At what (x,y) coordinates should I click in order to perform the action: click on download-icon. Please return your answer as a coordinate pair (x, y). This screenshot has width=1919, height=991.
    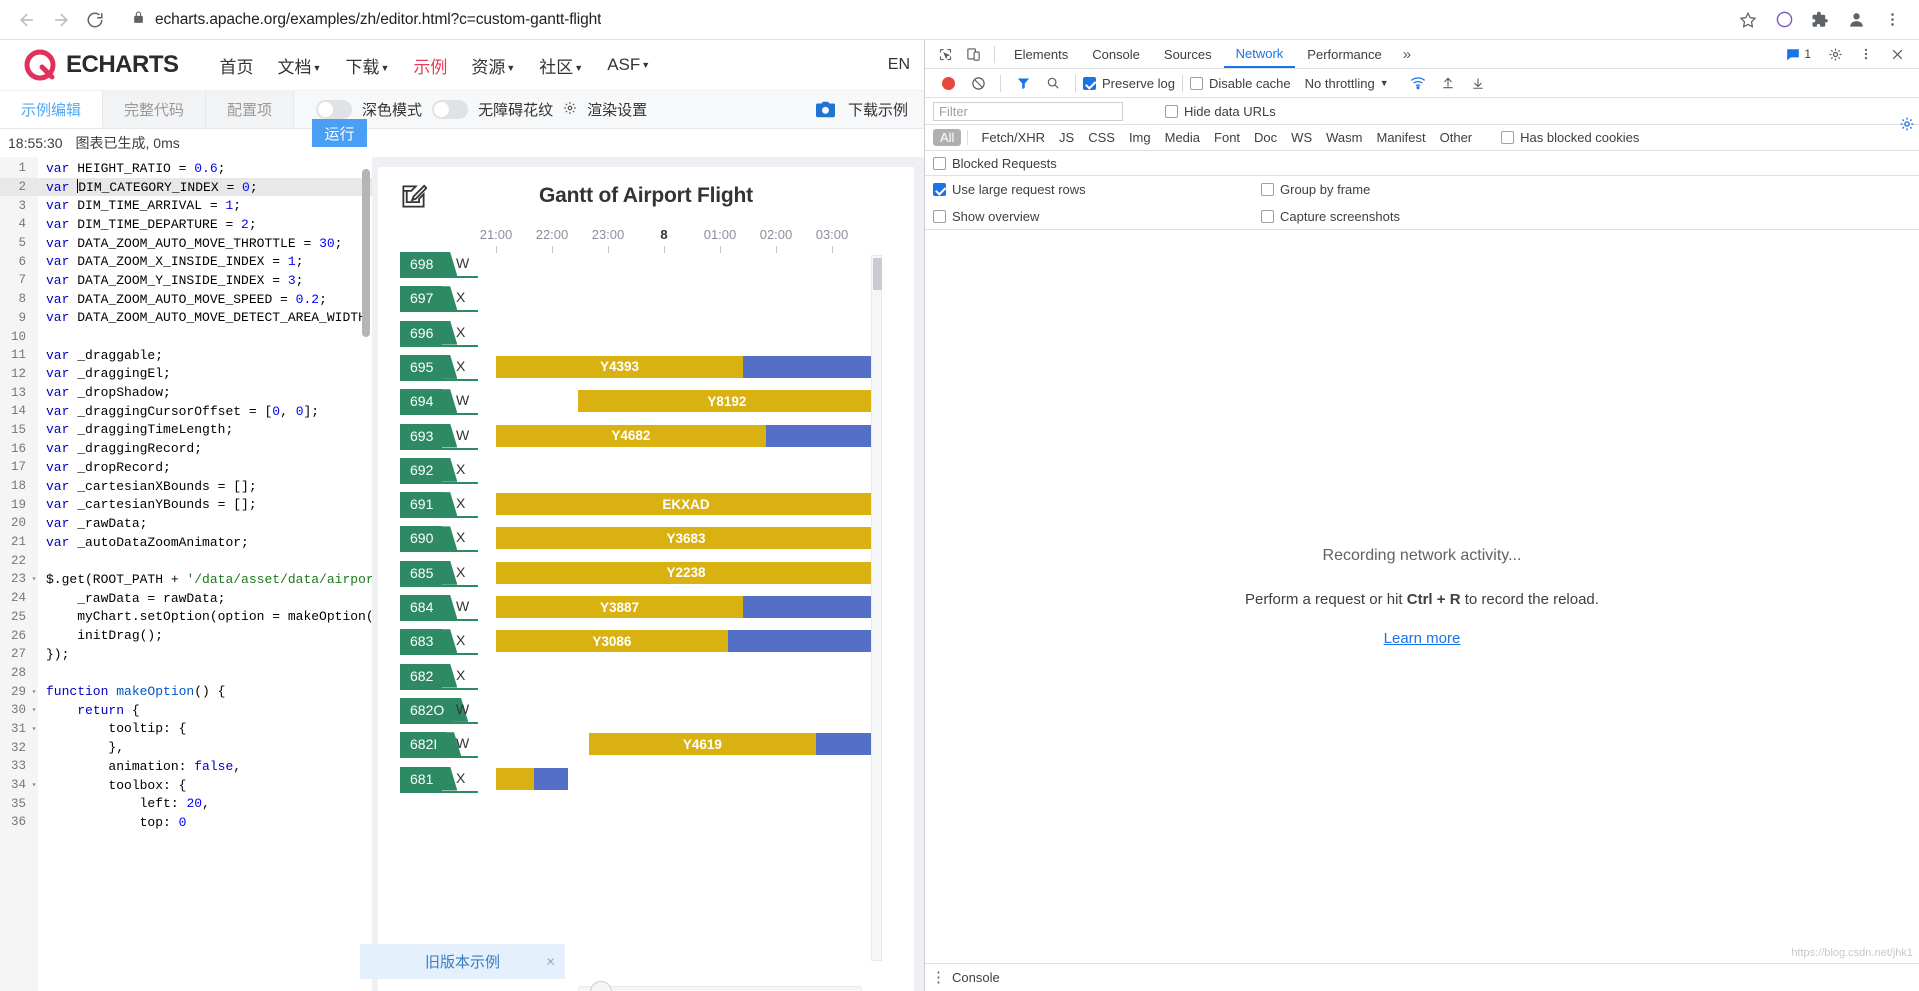
    Looking at the image, I should click on (1478, 83).